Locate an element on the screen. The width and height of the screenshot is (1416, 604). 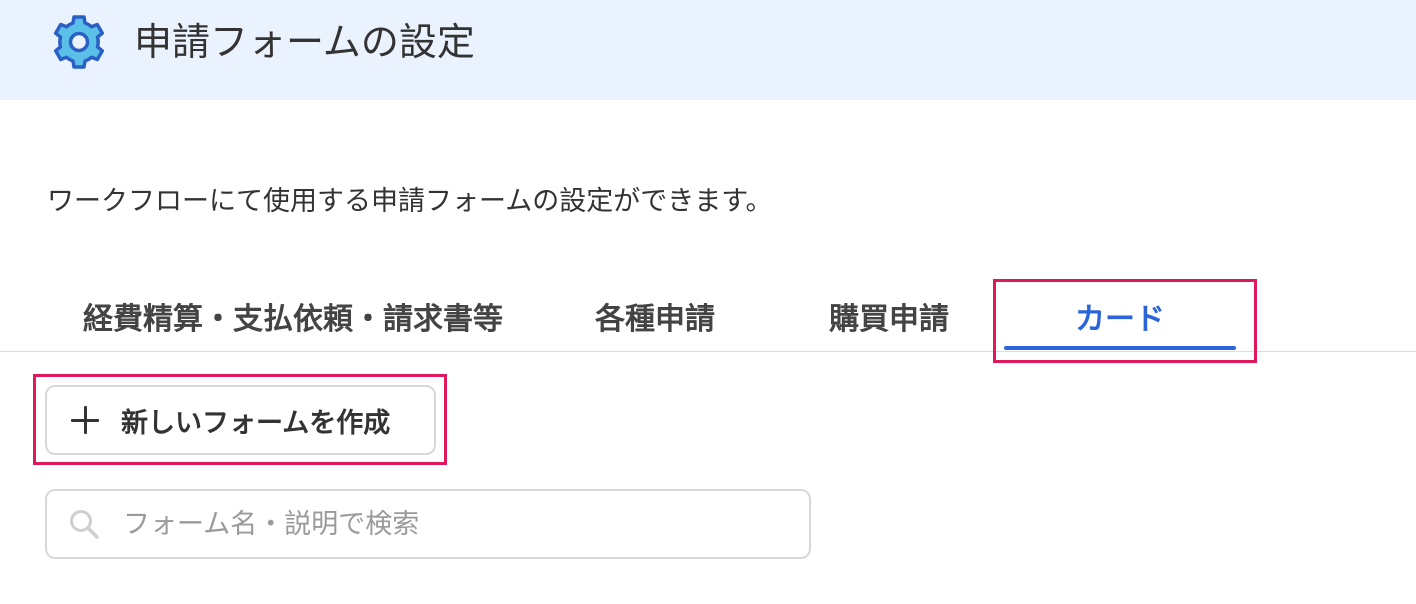
search-field is located at coordinates (428, 524).